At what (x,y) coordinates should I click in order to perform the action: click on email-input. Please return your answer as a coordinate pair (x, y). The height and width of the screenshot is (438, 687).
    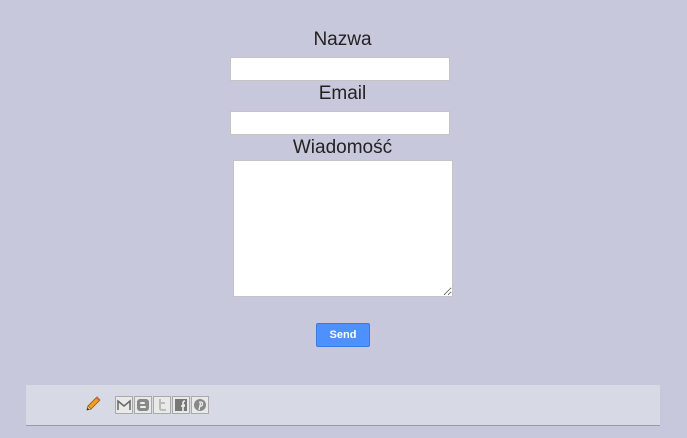
    Looking at the image, I should click on (340, 123).